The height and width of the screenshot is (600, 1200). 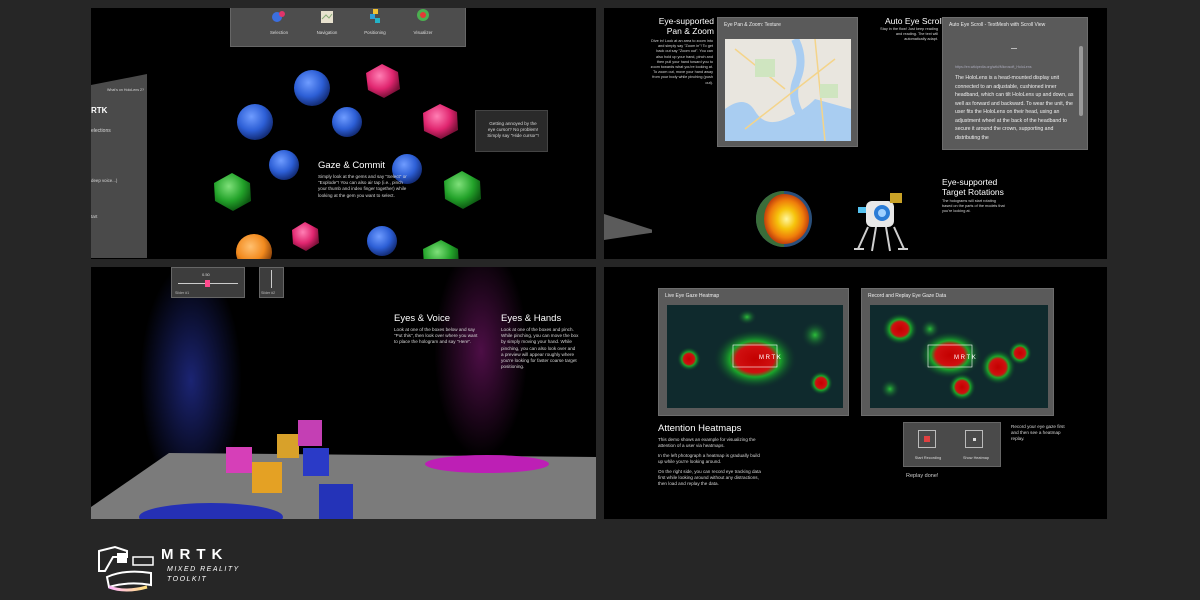 I want to click on target-rotations-title: Eye-supported Target Rotations, so click(x=973, y=187).